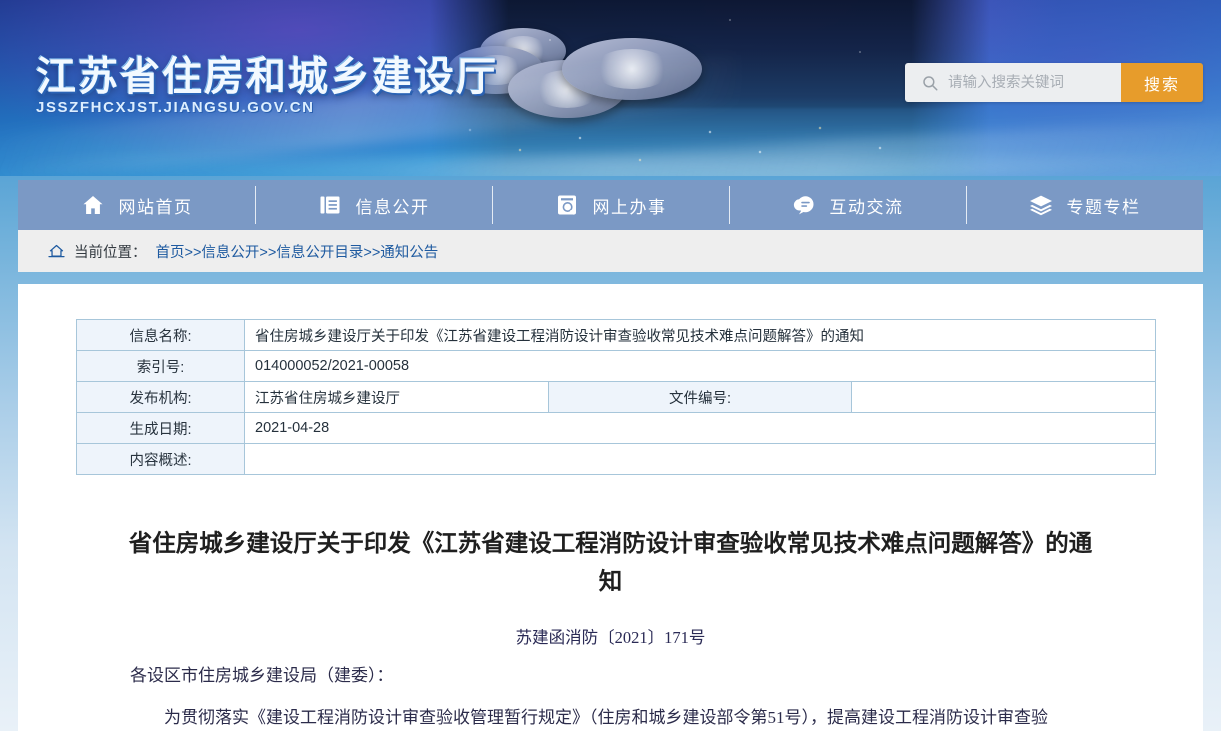 This screenshot has height=731, width=1221. Describe the element at coordinates (56, 250) in the screenshot. I see `home-outline-icon` at that location.